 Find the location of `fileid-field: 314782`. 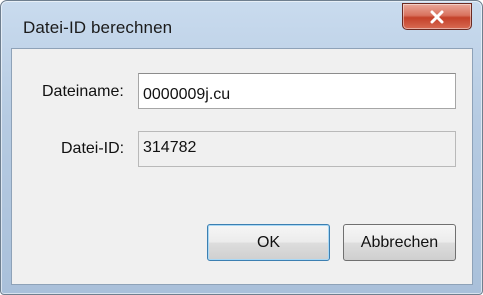

fileid-field: 314782 is located at coordinates (297, 149).